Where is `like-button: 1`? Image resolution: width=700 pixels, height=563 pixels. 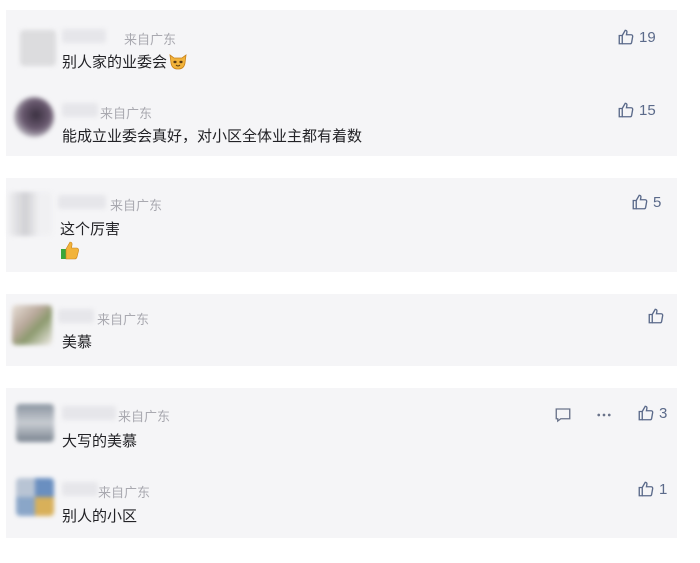 like-button: 1 is located at coordinates (652, 489).